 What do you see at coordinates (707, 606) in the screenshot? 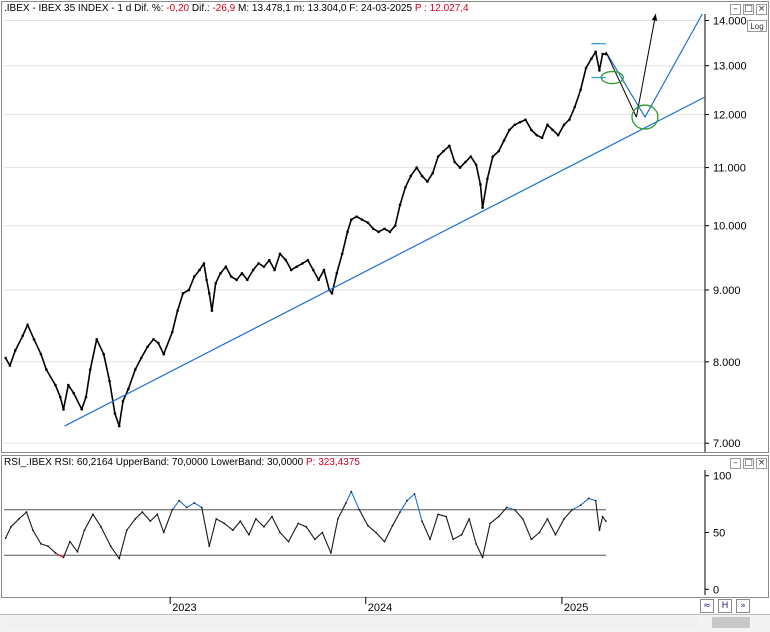
I see `rsi-indicator-icon: ≈` at bounding box center [707, 606].